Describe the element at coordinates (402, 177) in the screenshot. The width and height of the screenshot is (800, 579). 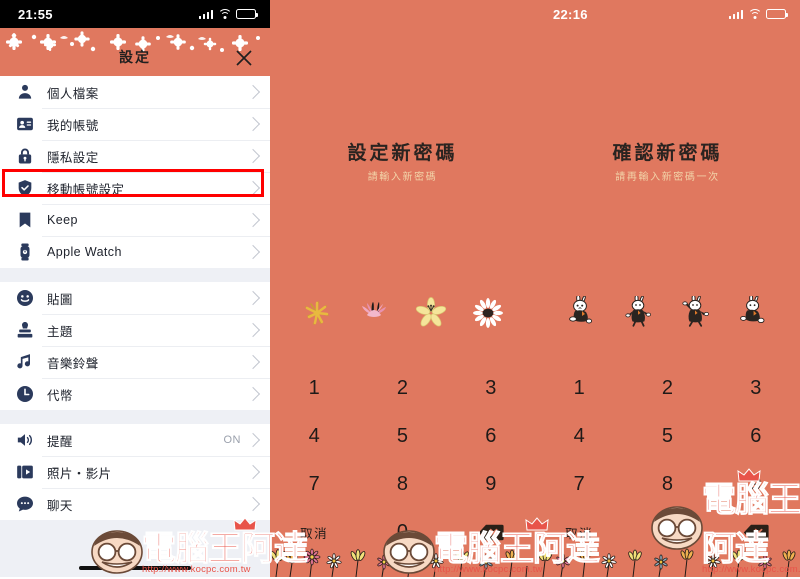
I see `passcode-subtitle: 請輸入新密碼` at that location.